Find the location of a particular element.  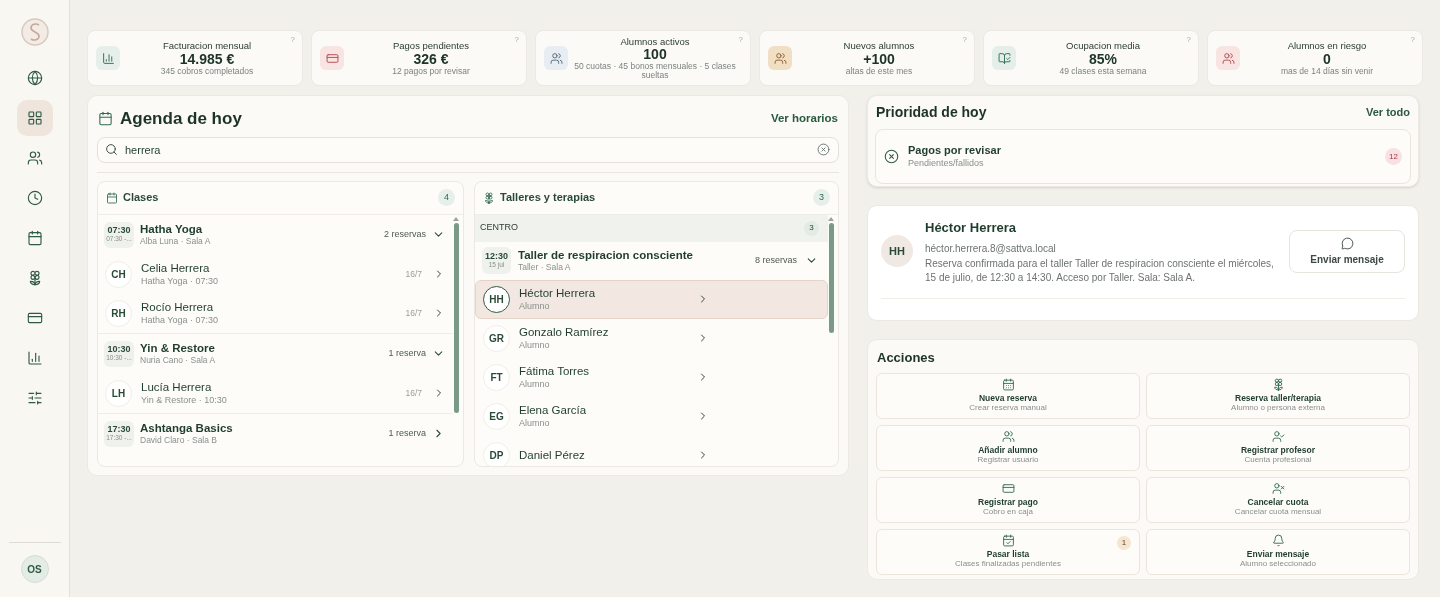

initials-avatar: CH is located at coordinates (118, 274).